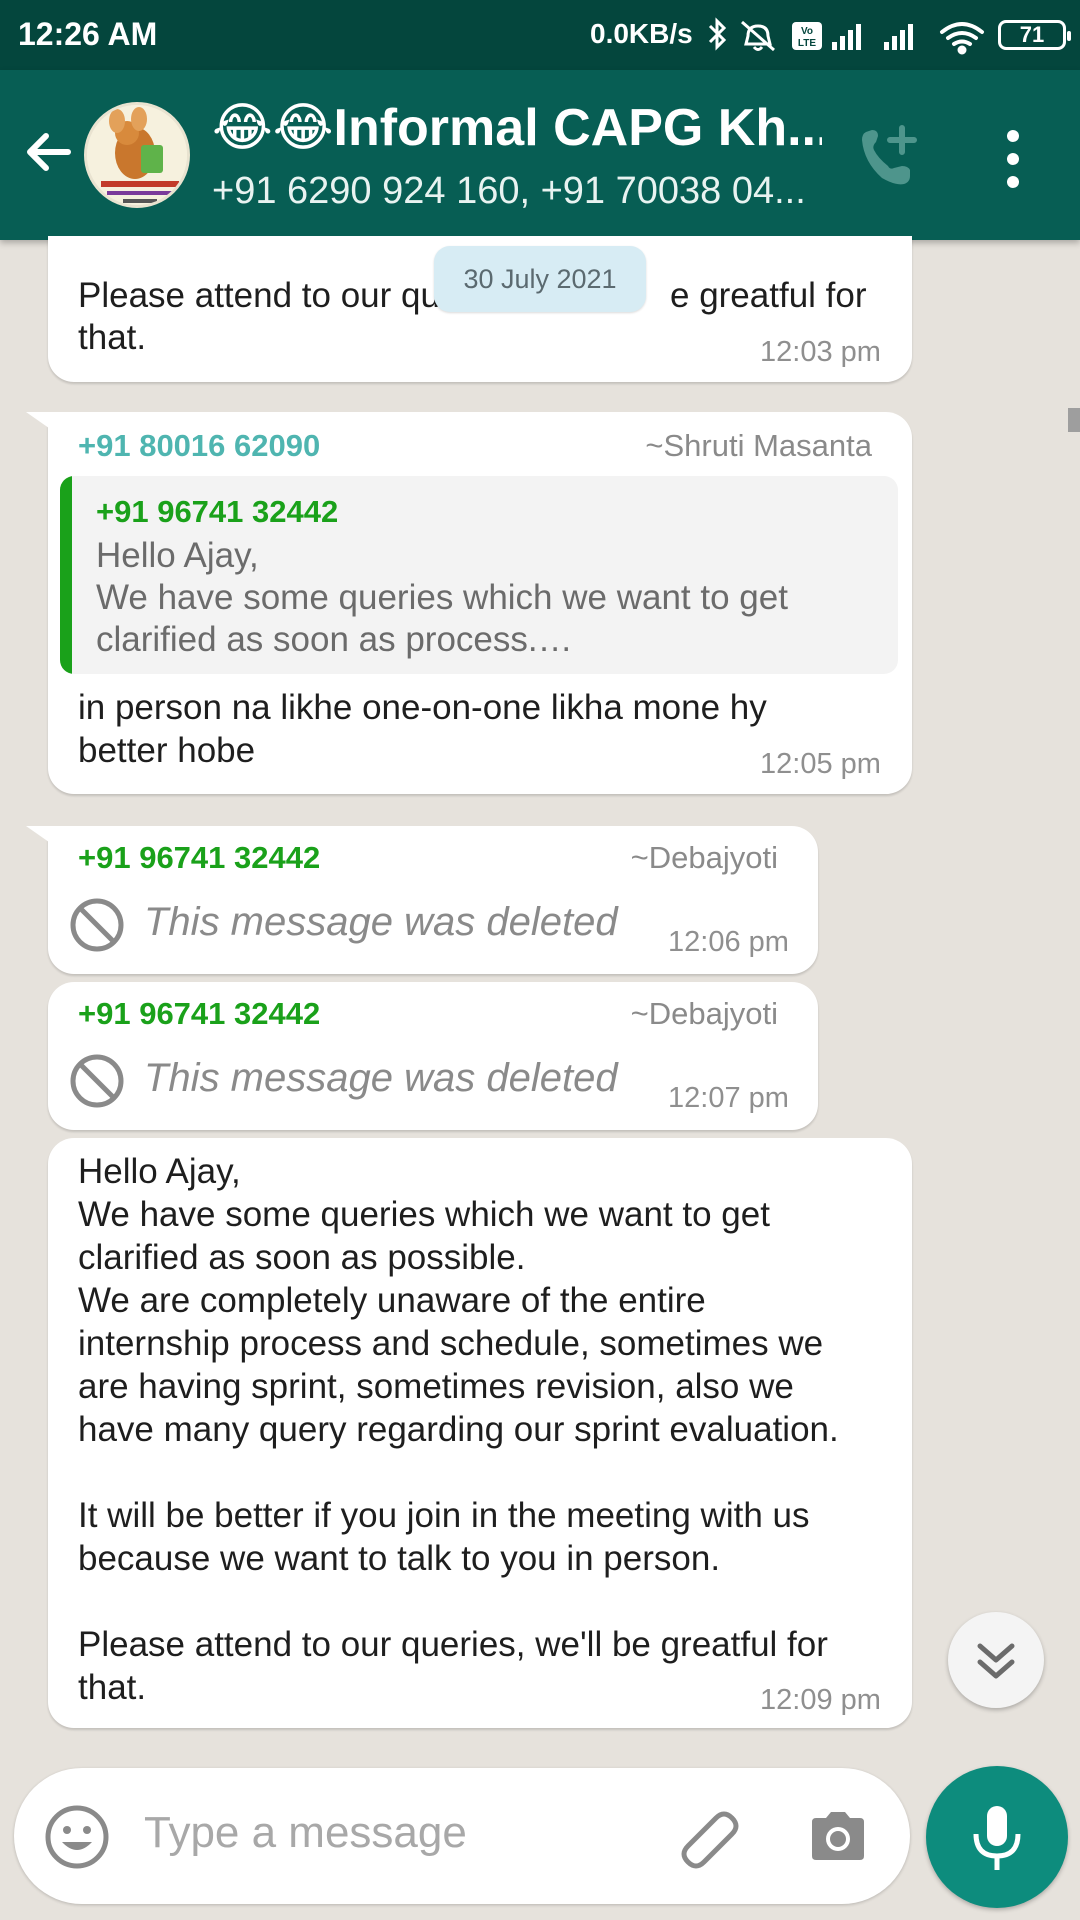 This screenshot has width=1080, height=1920. I want to click on microphone-icon, so click(997, 1838).